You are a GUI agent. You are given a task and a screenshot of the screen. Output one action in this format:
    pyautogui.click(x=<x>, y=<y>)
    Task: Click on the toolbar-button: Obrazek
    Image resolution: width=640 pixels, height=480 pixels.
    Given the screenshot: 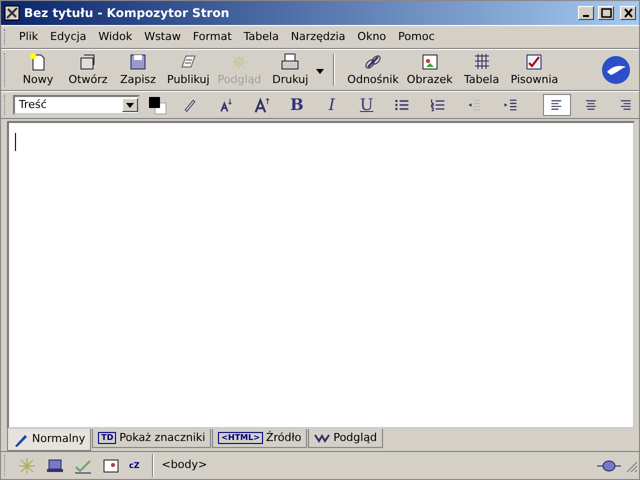 What is the action you would take?
    pyautogui.click(x=429, y=70)
    